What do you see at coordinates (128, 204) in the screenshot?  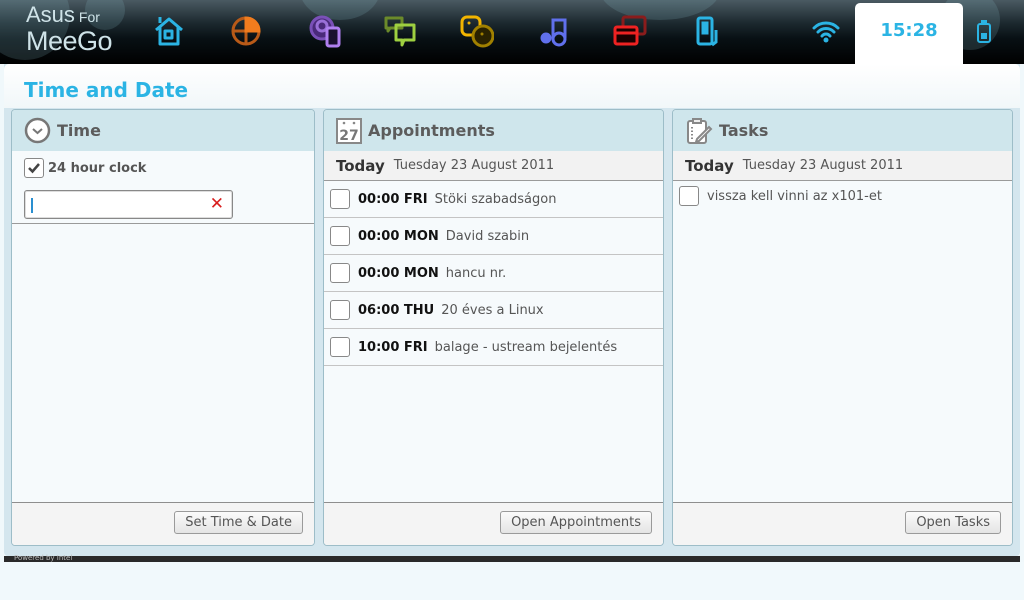 I see `time-input: ✕` at bounding box center [128, 204].